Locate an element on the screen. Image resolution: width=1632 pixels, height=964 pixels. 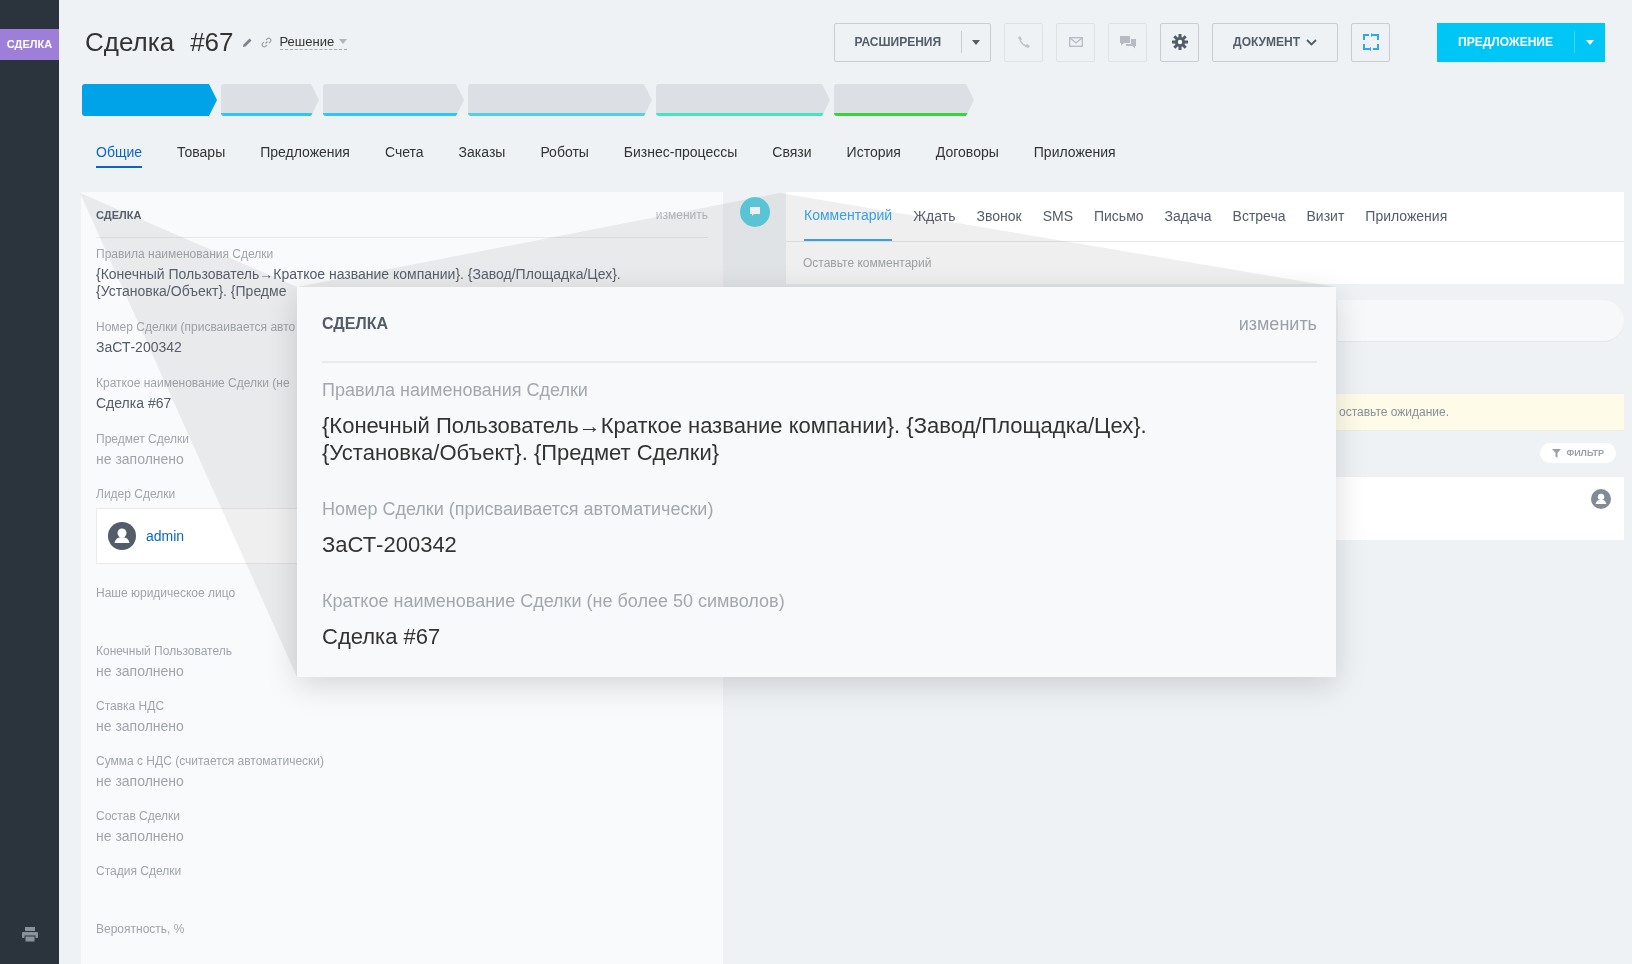
page-title: Сделка is located at coordinates (130, 42).